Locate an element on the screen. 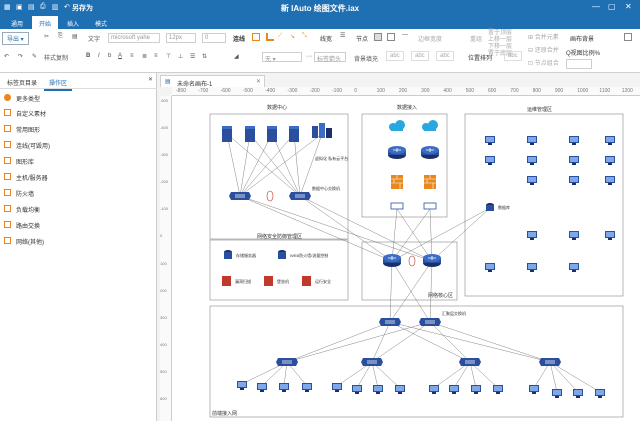 This screenshot has height=421, width=640. align-middle-icon: ⊥ is located at coordinates (180, 56).